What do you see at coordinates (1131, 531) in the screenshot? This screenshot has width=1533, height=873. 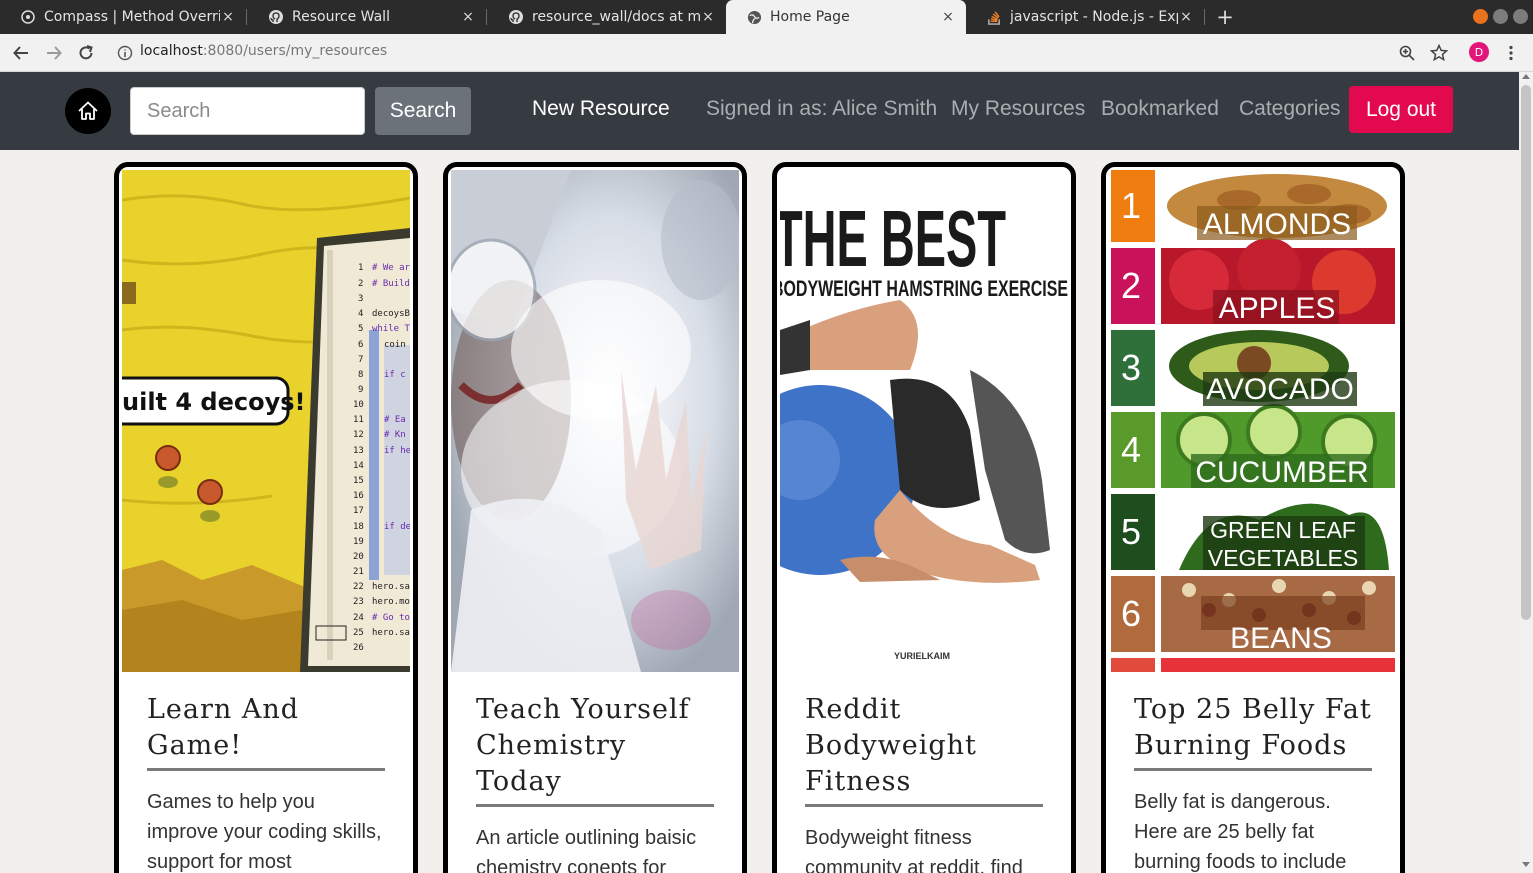 I see `item-number: 5` at bounding box center [1131, 531].